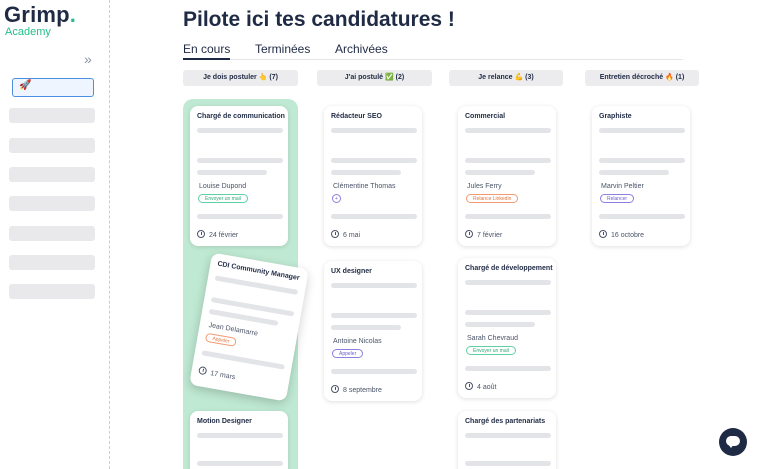  Describe the element at coordinates (25, 85) in the screenshot. I see `rocket-icon: 🚀` at that location.